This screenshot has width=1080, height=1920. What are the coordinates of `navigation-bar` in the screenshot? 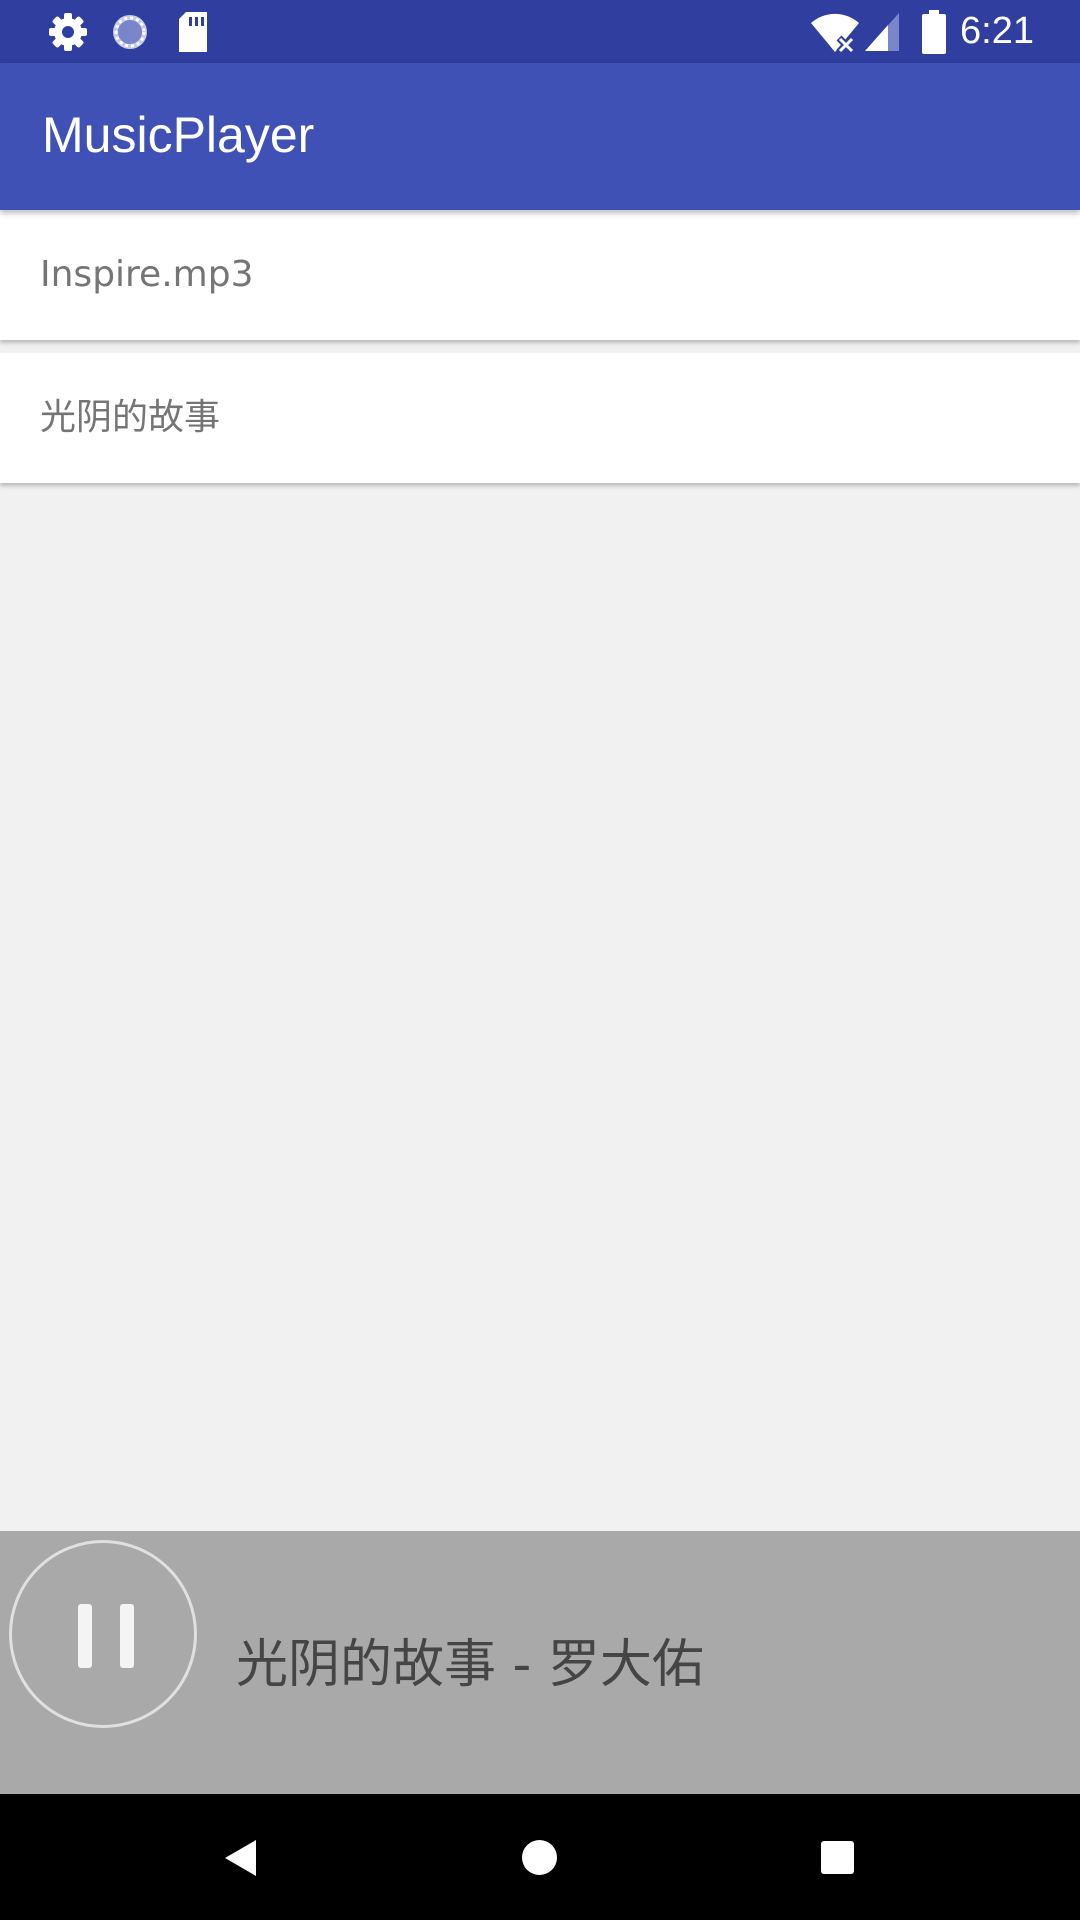 It's located at (540, 1857).